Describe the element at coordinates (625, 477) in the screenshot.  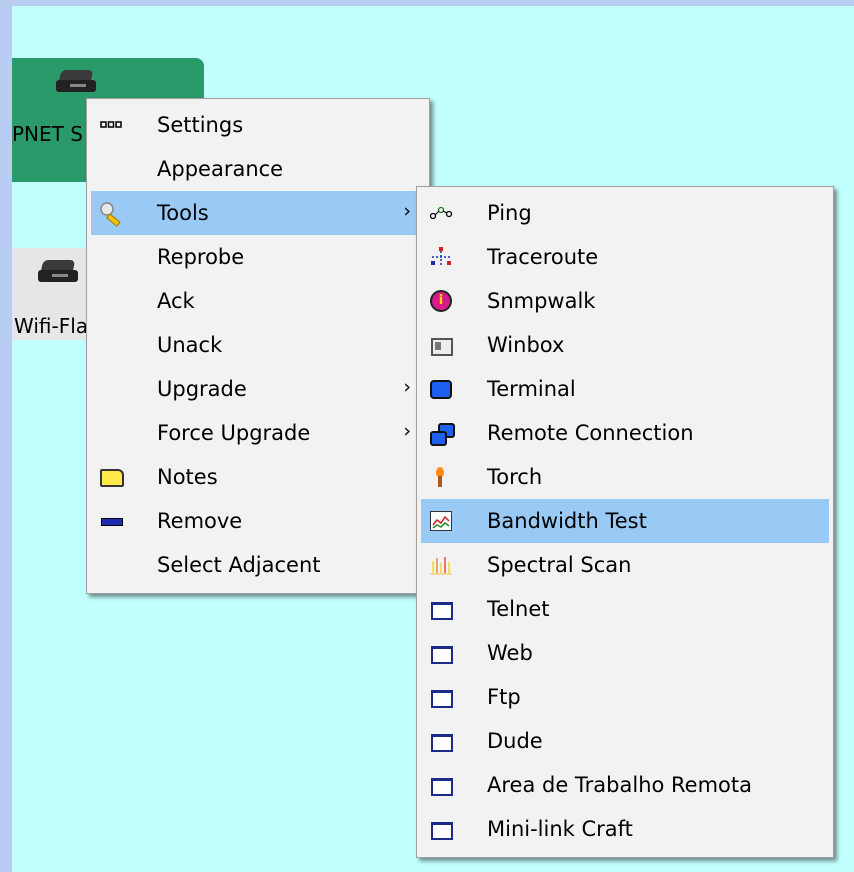
I see `tool-item-torch: Torch` at that location.